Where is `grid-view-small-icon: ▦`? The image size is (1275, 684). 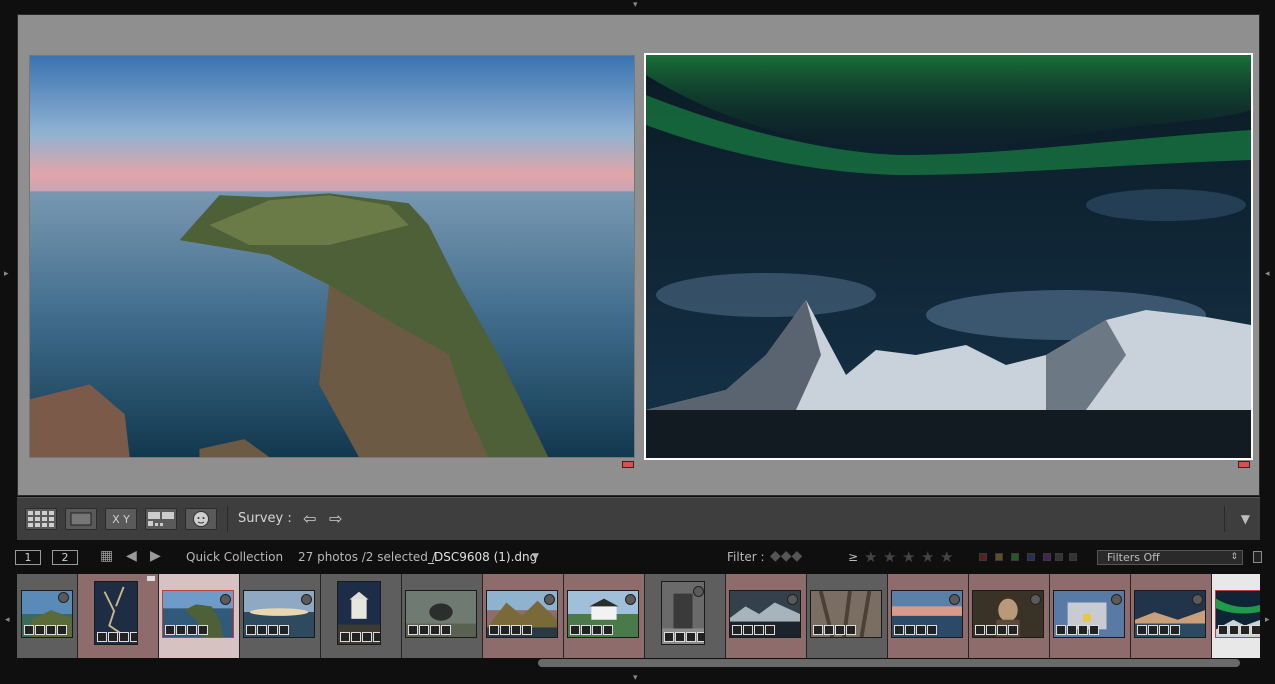 grid-view-small-icon: ▦ is located at coordinates (106, 556).